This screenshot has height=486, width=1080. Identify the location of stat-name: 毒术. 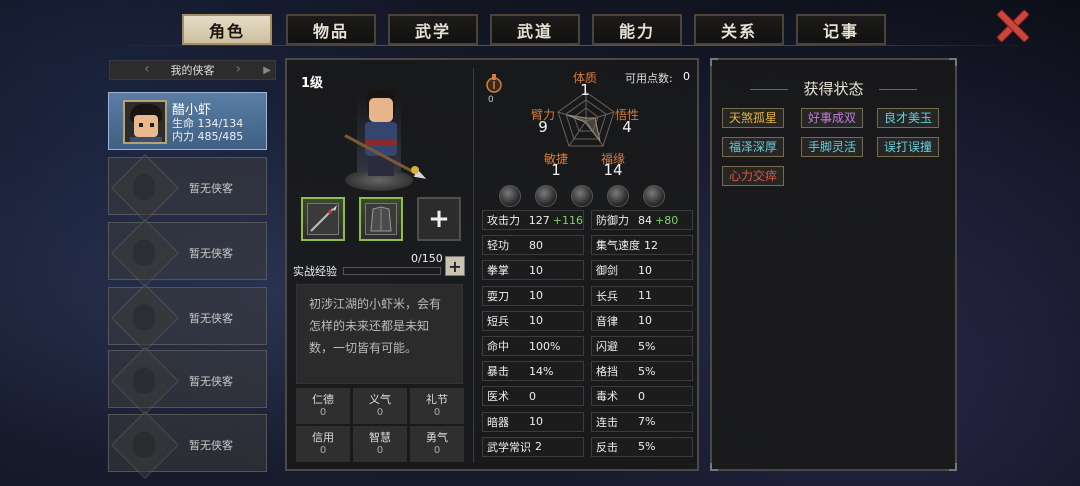
(607, 397).